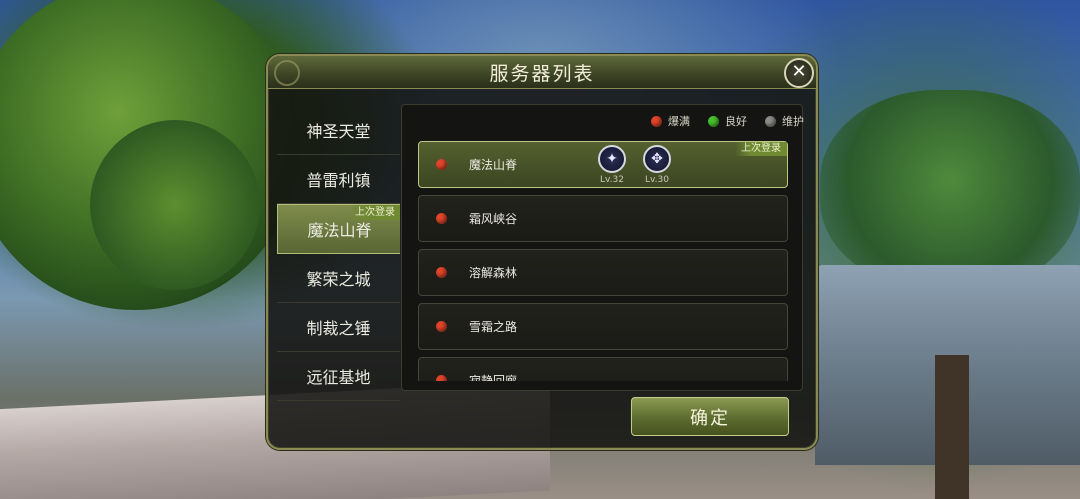  I want to click on server-name: 霜风峡谷, so click(493, 219).